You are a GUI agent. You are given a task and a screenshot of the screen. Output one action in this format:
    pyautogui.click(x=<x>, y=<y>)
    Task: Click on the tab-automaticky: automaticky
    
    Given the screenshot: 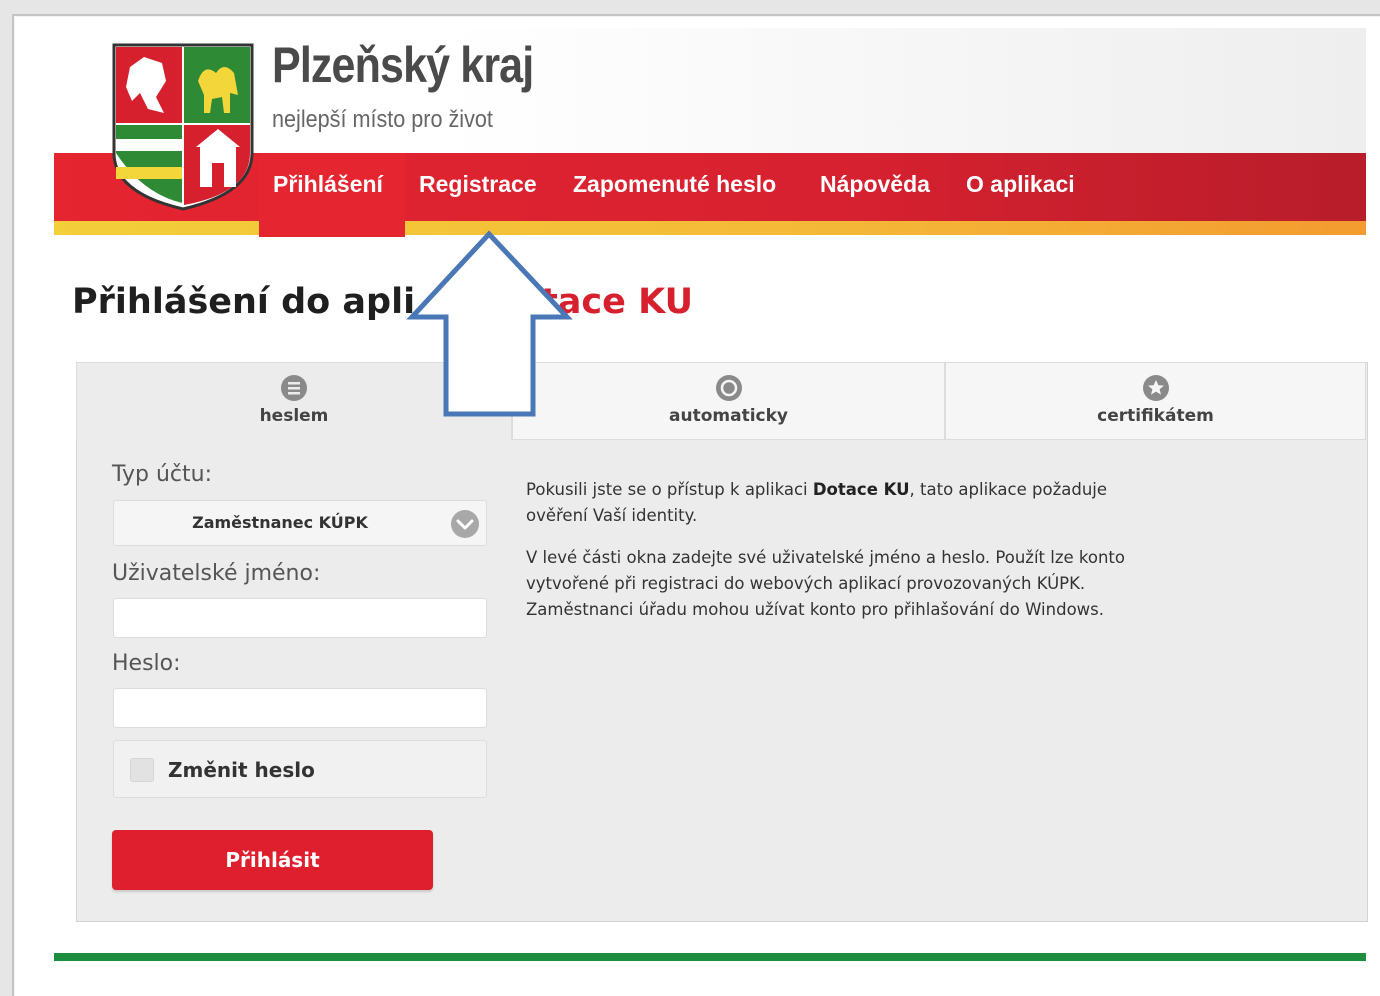 What is the action you would take?
    pyautogui.click(x=728, y=401)
    